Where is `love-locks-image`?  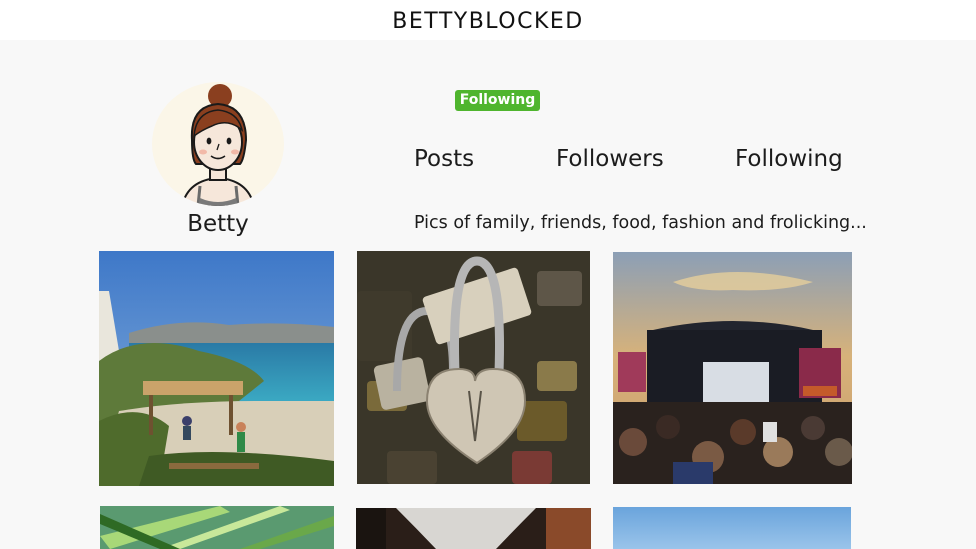
love-locks-image is located at coordinates (473, 367).